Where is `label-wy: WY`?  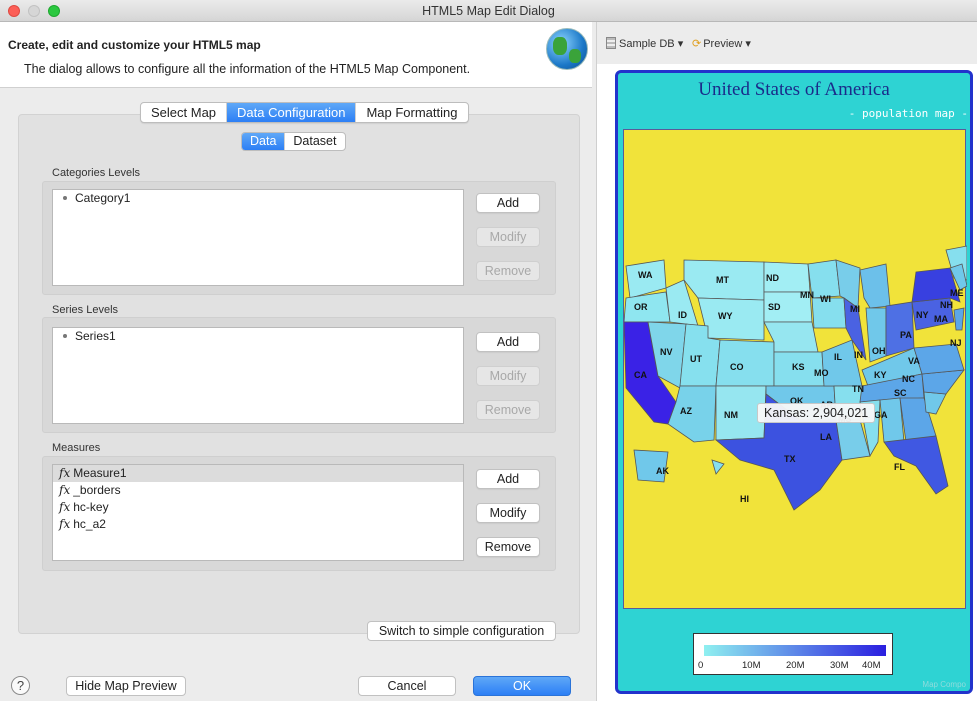
label-wy: WY is located at coordinates (725, 316).